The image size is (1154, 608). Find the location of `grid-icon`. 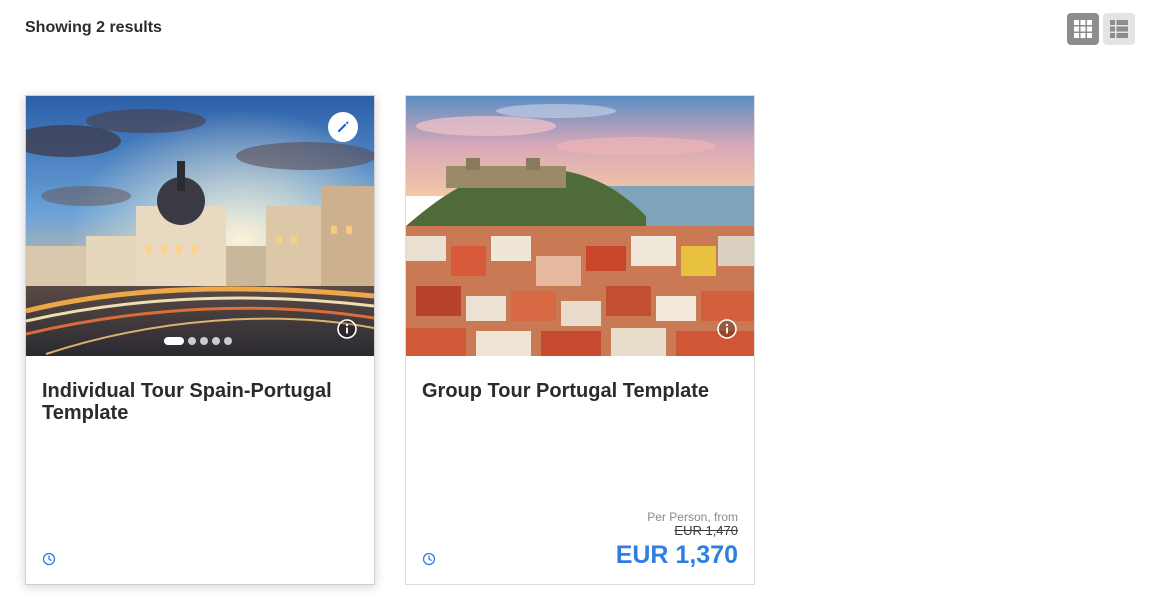

grid-icon is located at coordinates (1083, 29).